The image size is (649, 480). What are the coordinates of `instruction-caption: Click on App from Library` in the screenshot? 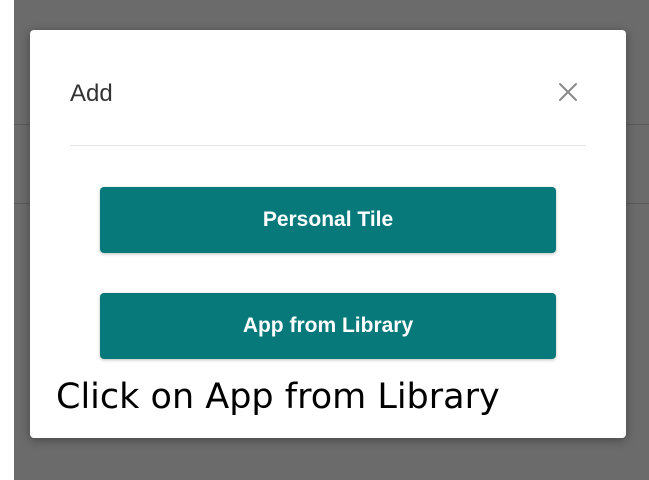 It's located at (278, 397).